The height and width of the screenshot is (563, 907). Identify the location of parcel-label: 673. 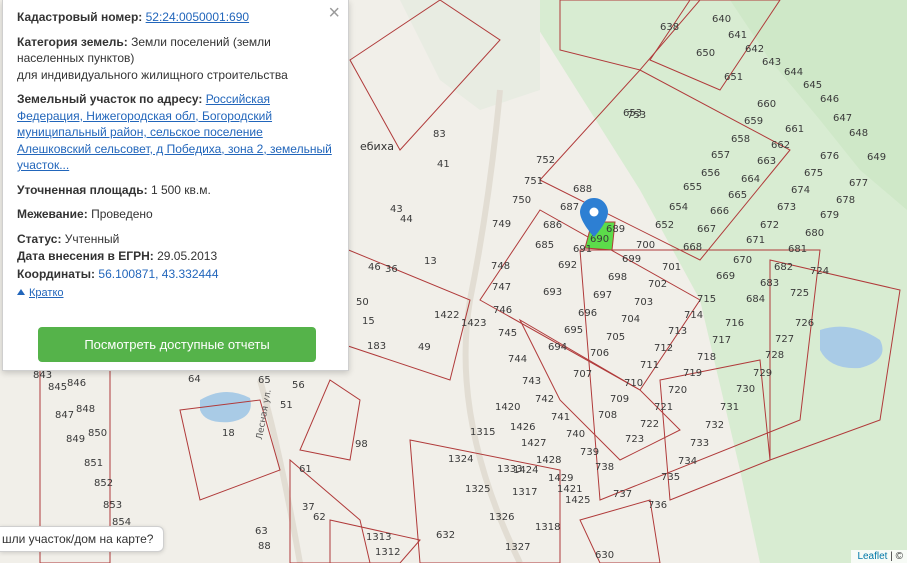
(786, 207).